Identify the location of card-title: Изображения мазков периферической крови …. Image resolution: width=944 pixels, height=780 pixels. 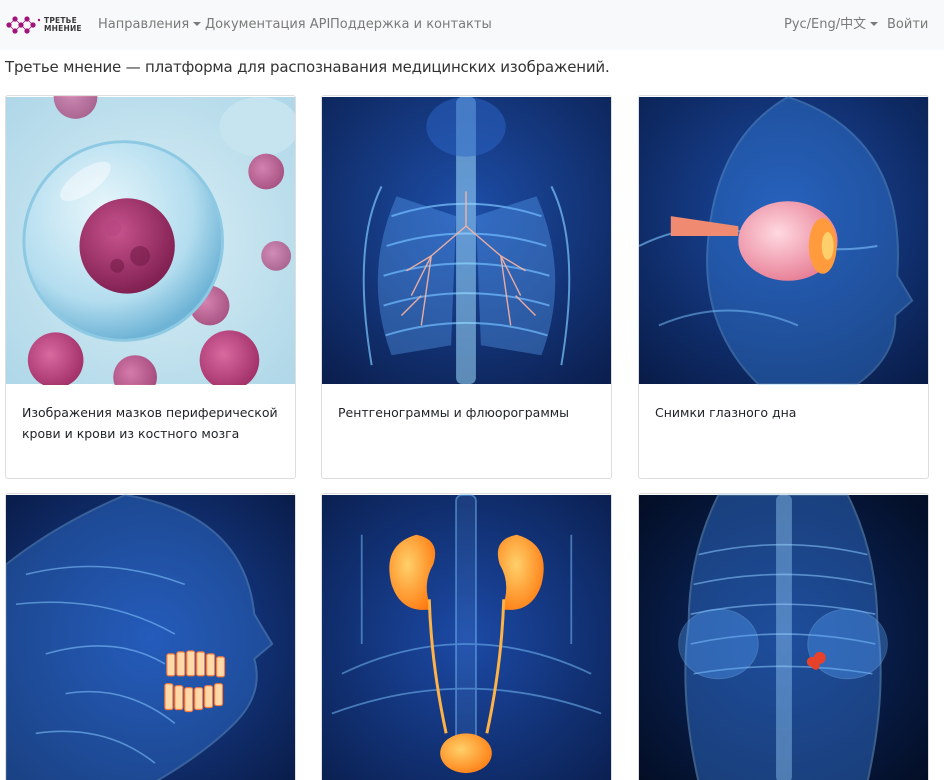
(150, 423).